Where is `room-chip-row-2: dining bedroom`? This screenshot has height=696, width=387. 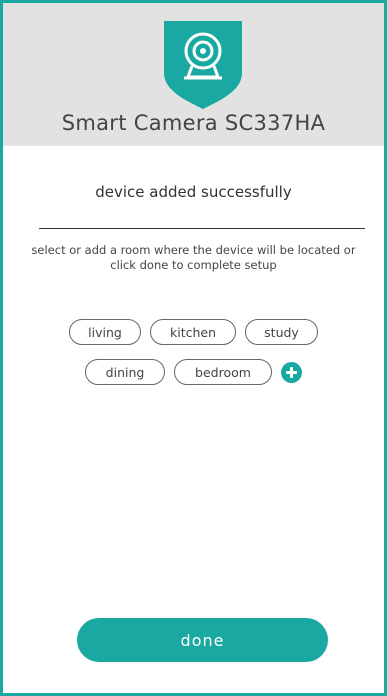 room-chip-row-2: dining bedroom is located at coordinates (193, 372).